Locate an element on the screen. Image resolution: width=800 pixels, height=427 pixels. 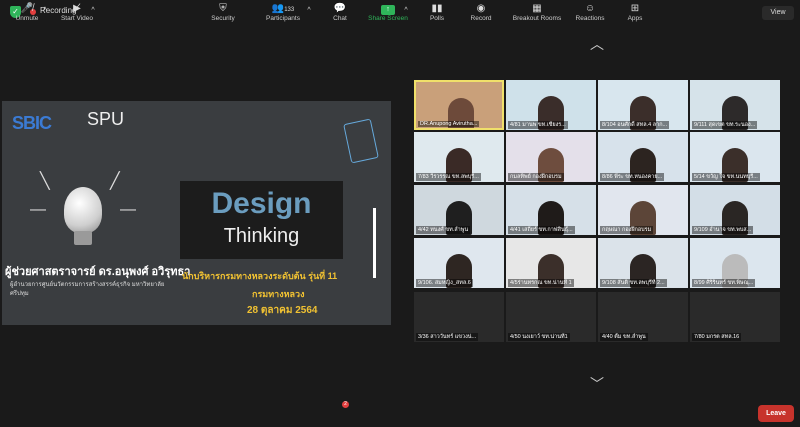
participant-name: 4/42 ทนงศ์ ขท.ลำพูน is located at coordinates (443, 230).